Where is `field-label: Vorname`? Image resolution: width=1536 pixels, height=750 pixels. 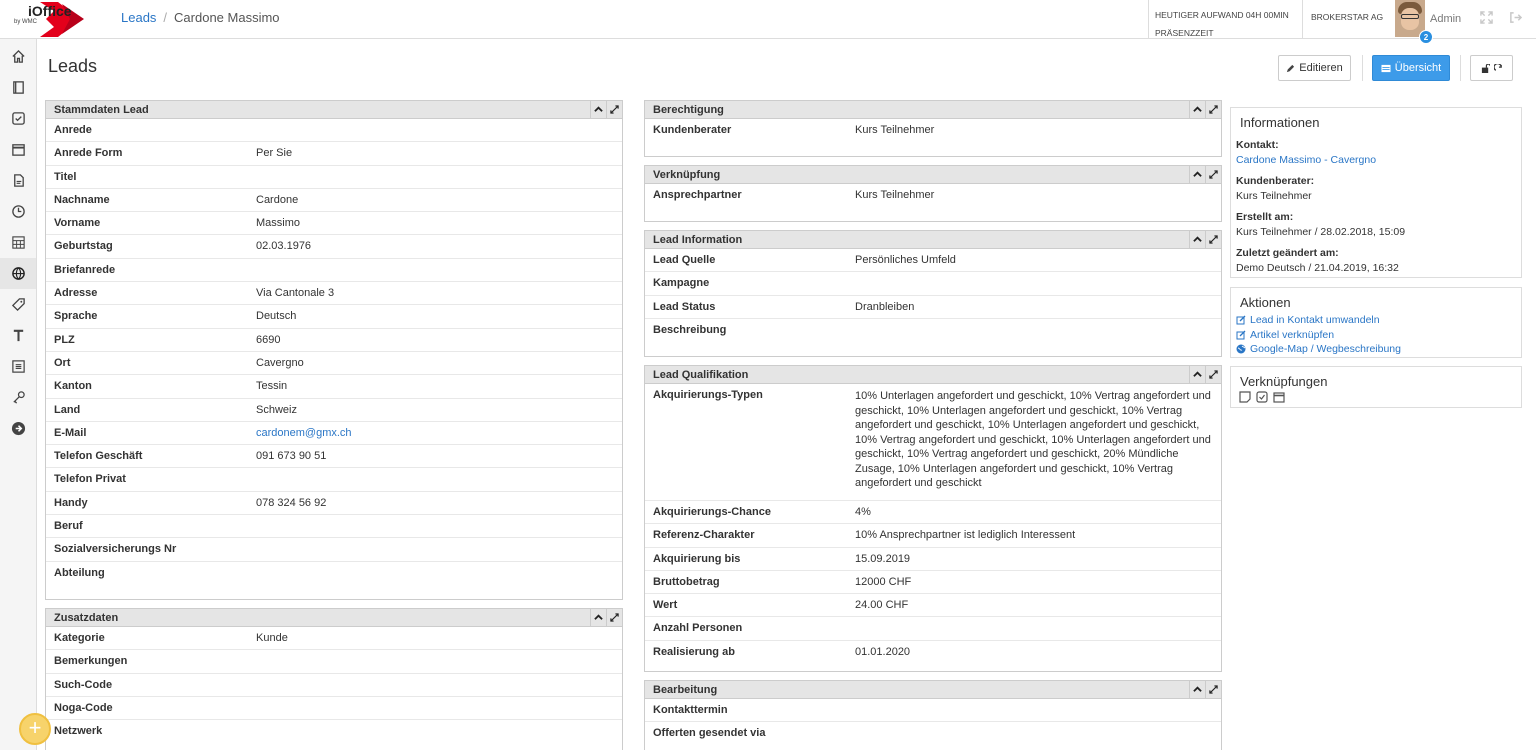
field-label: Vorname is located at coordinates (77, 223).